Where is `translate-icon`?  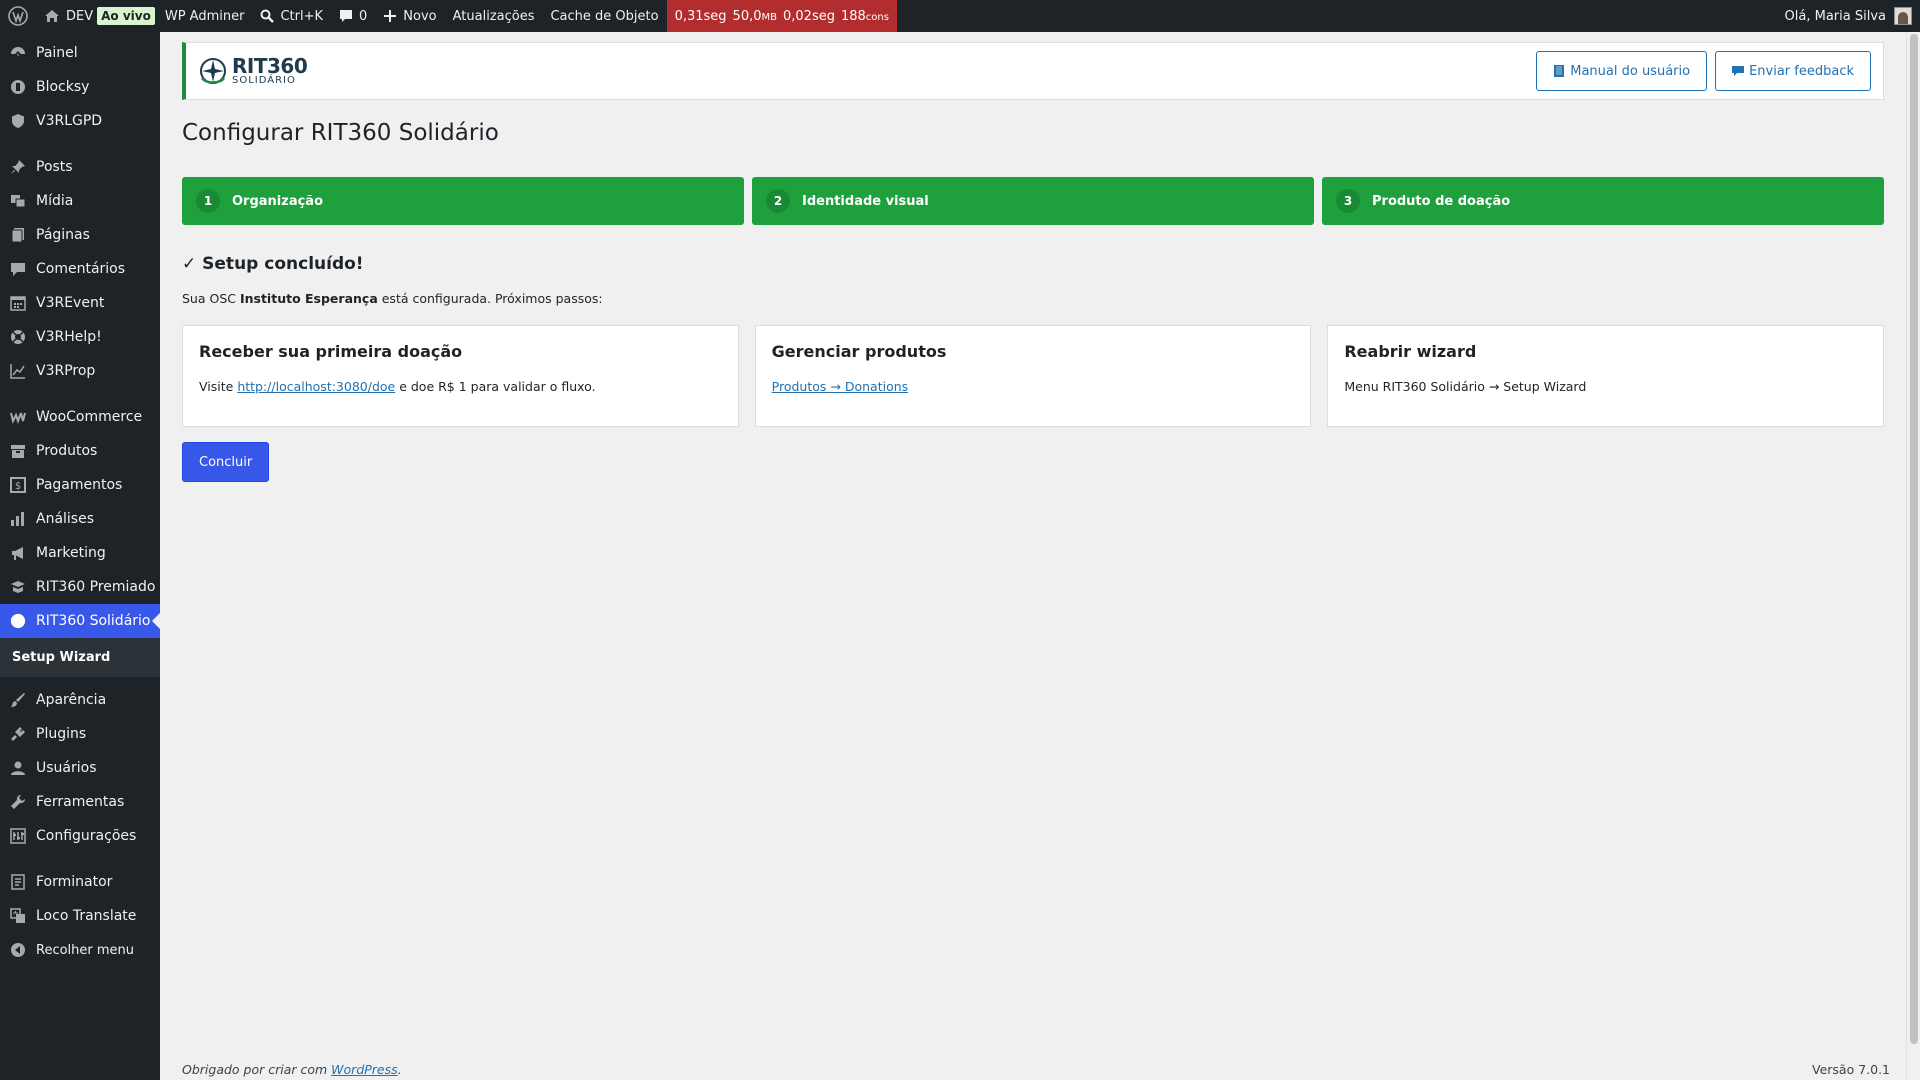 translate-icon is located at coordinates (18, 916).